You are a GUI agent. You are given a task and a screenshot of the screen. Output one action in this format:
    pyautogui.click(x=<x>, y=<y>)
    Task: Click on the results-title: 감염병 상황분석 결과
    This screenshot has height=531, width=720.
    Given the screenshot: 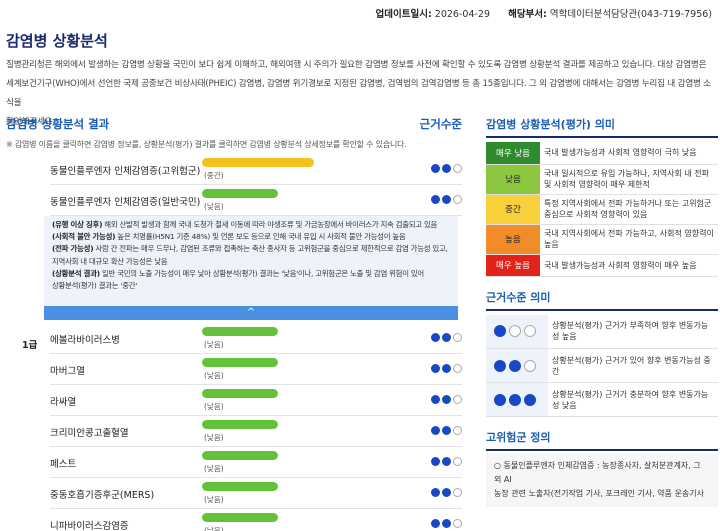 What is the action you would take?
    pyautogui.click(x=58, y=124)
    